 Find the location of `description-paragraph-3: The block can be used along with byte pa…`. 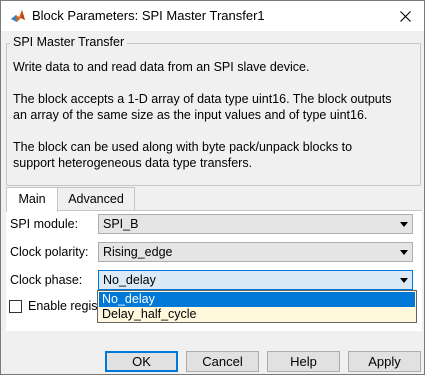

description-paragraph-3: The block can be used along with byte pa… is located at coordinates (183, 155).